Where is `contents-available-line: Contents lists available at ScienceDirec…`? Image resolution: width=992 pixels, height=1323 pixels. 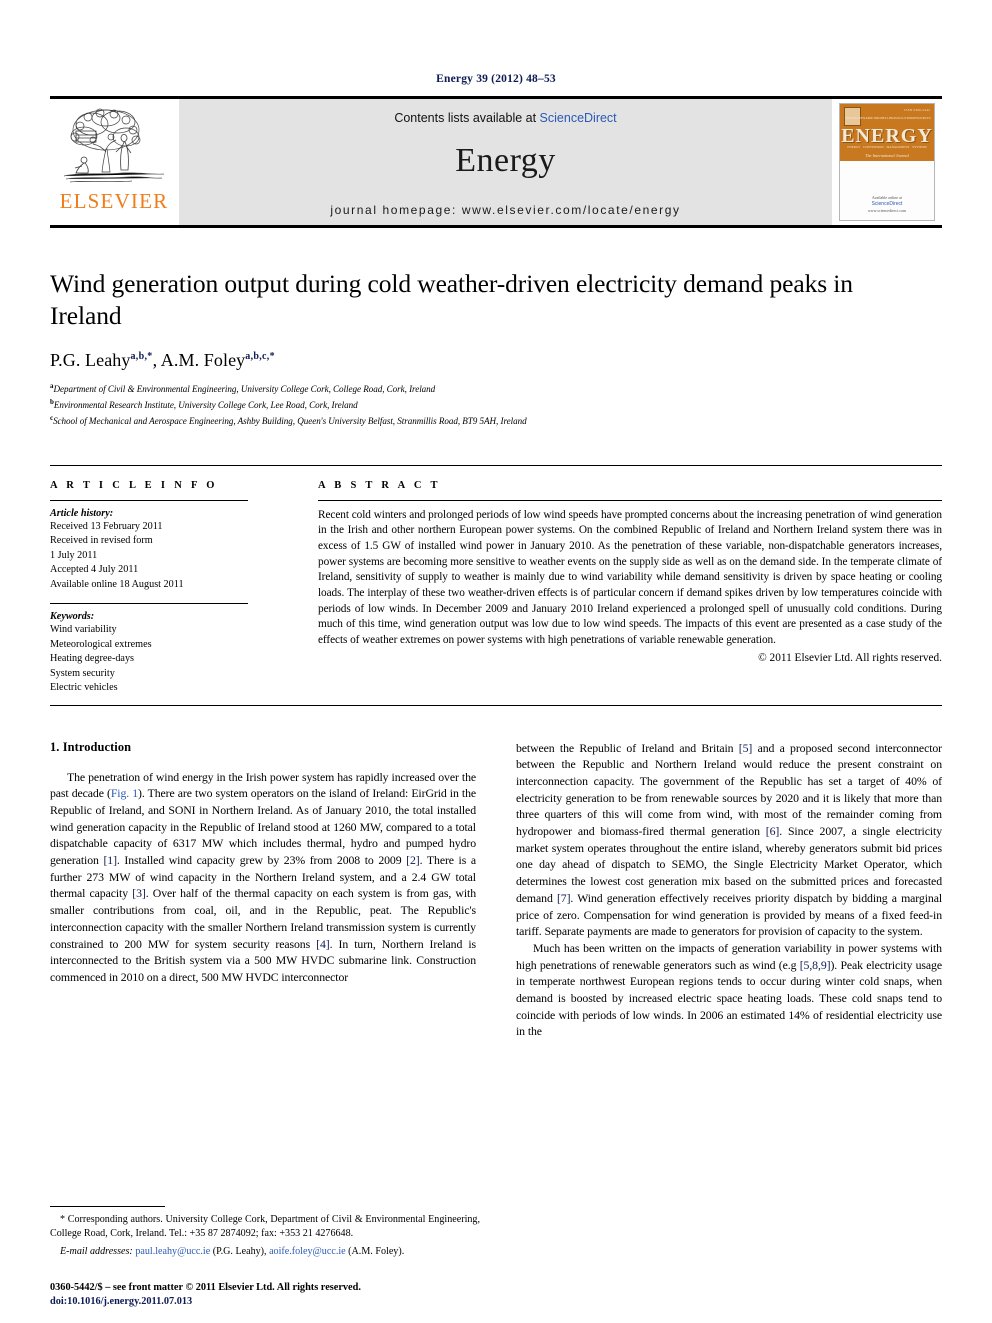 contents-available-line: Contents lists available at ScienceDirec… is located at coordinates (505, 118).